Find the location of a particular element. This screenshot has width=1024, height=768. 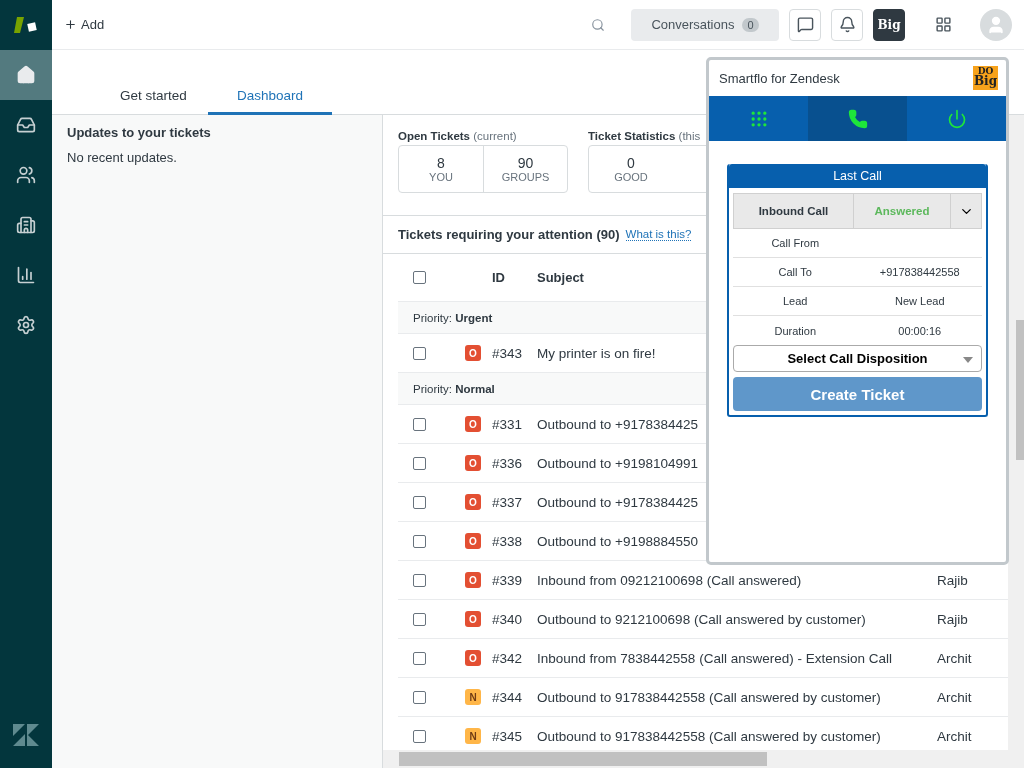

detail-label: Duration is located at coordinates (795, 330).